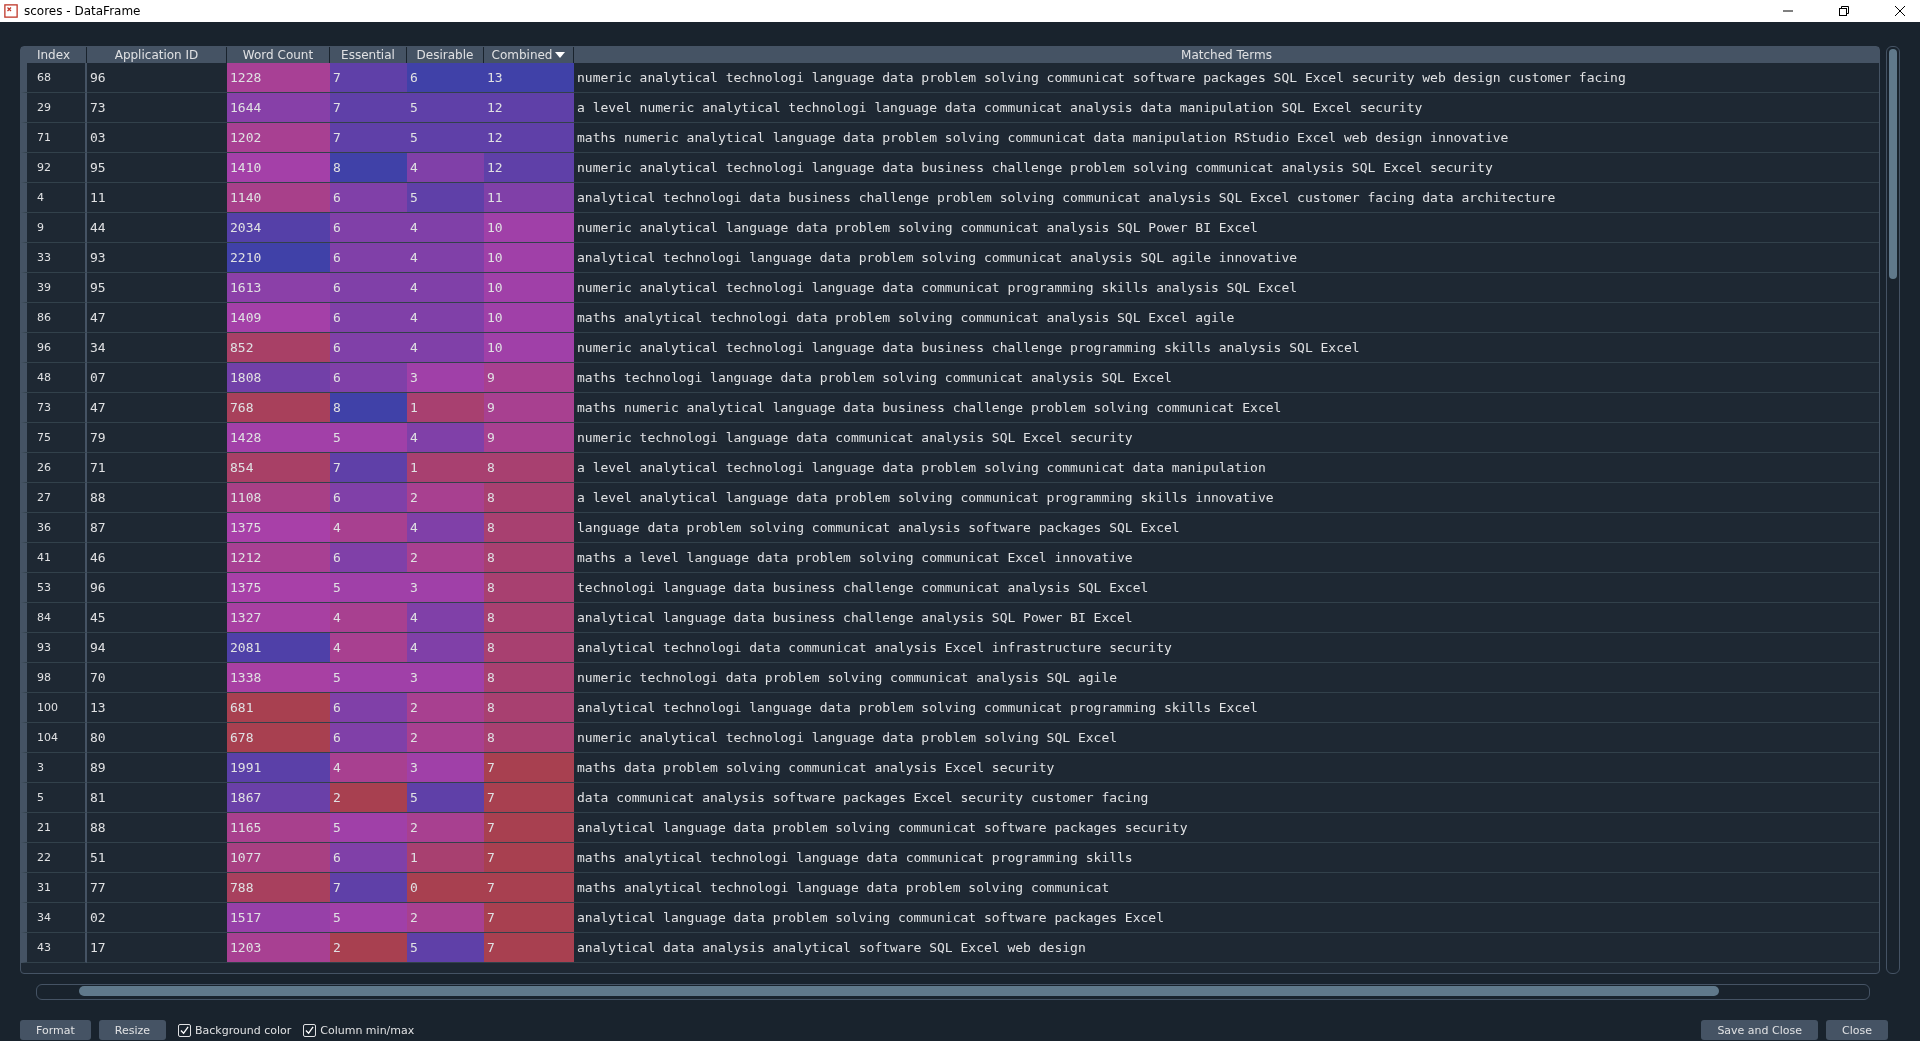  What do you see at coordinates (278, 648) in the screenshot?
I see `table-cell: 2081` at bounding box center [278, 648].